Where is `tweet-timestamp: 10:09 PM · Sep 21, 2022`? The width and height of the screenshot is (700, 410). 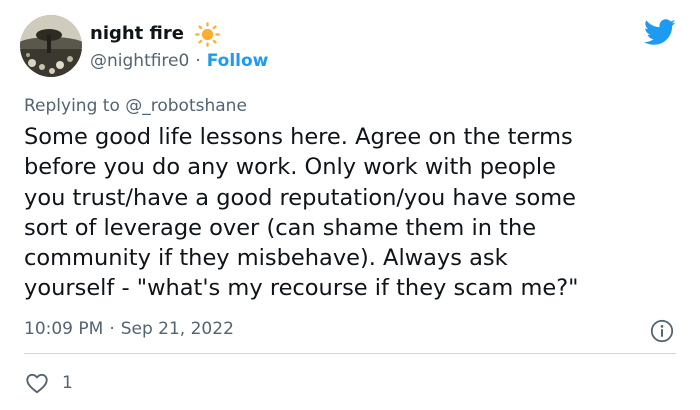 tweet-timestamp: 10:09 PM · Sep 21, 2022 is located at coordinates (129, 329).